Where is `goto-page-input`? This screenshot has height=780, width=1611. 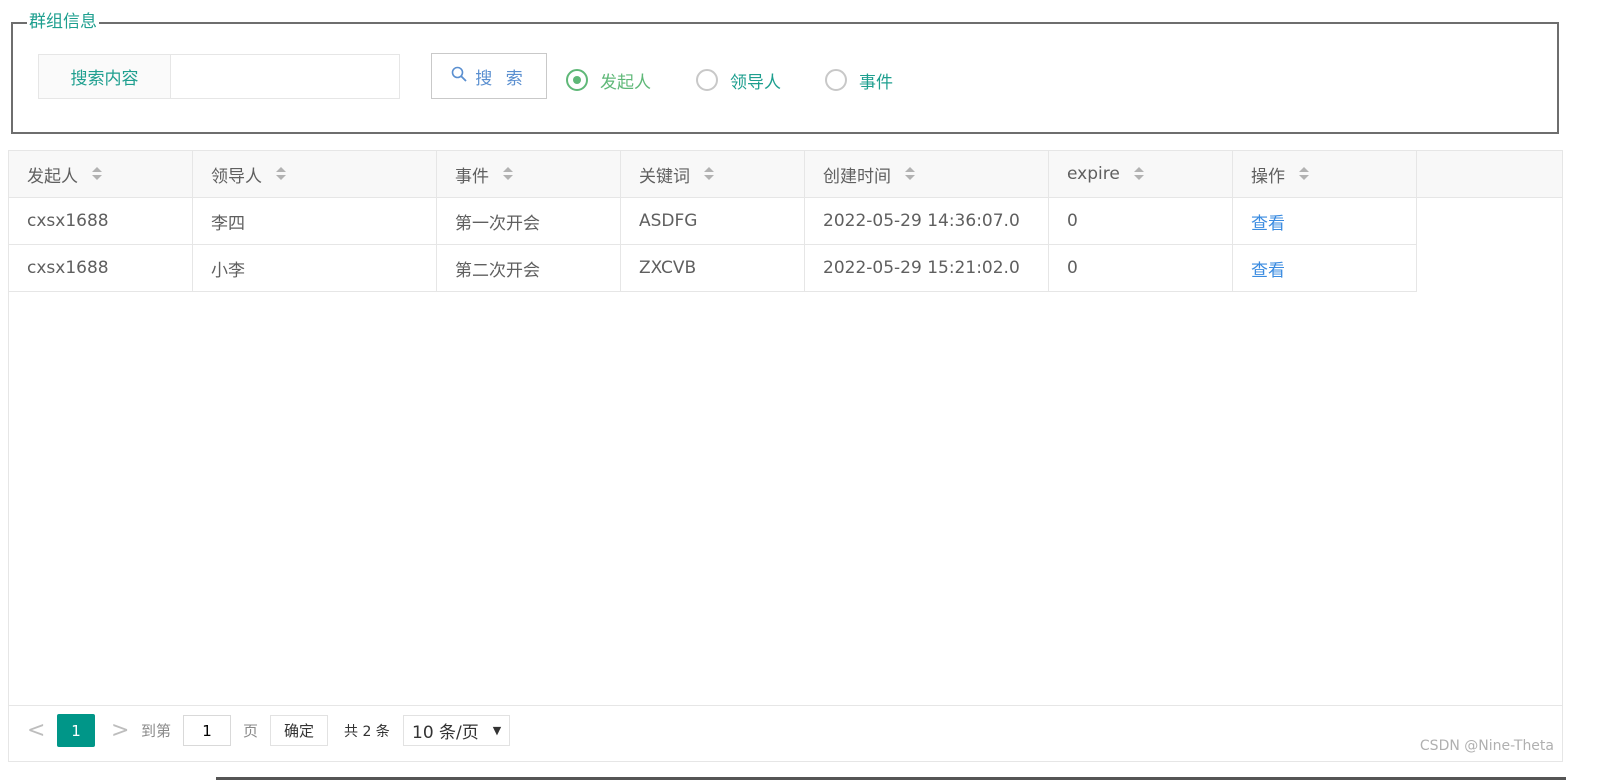
goto-page-input is located at coordinates (207, 730).